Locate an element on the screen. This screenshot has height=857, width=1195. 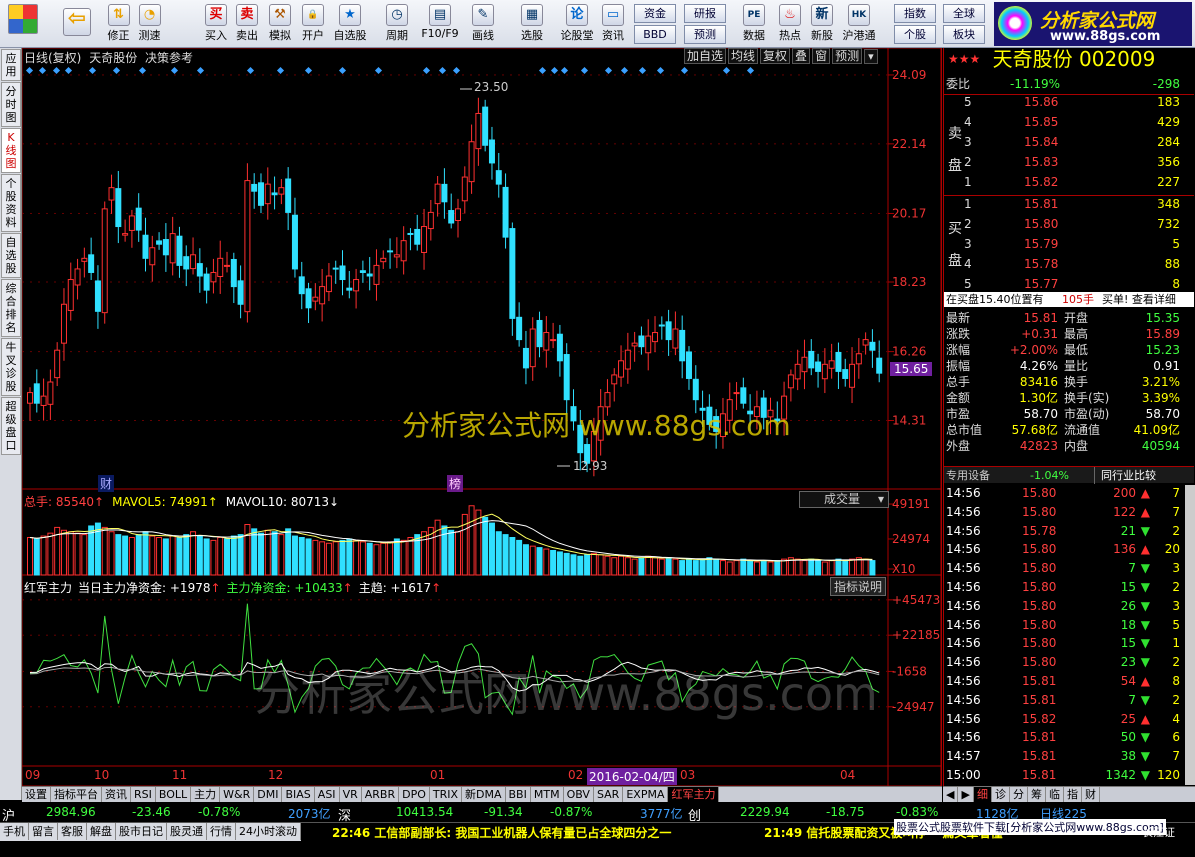
toolbar-wide-button-2: BBD is located at coordinates (655, 34).